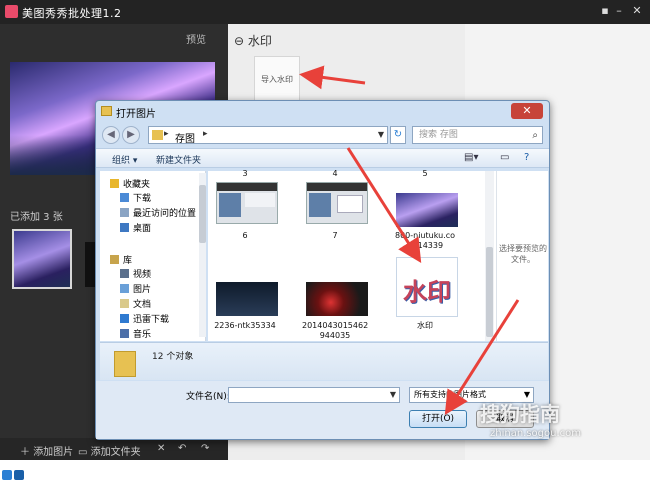  I want to click on file-label: 6, so click(245, 236).